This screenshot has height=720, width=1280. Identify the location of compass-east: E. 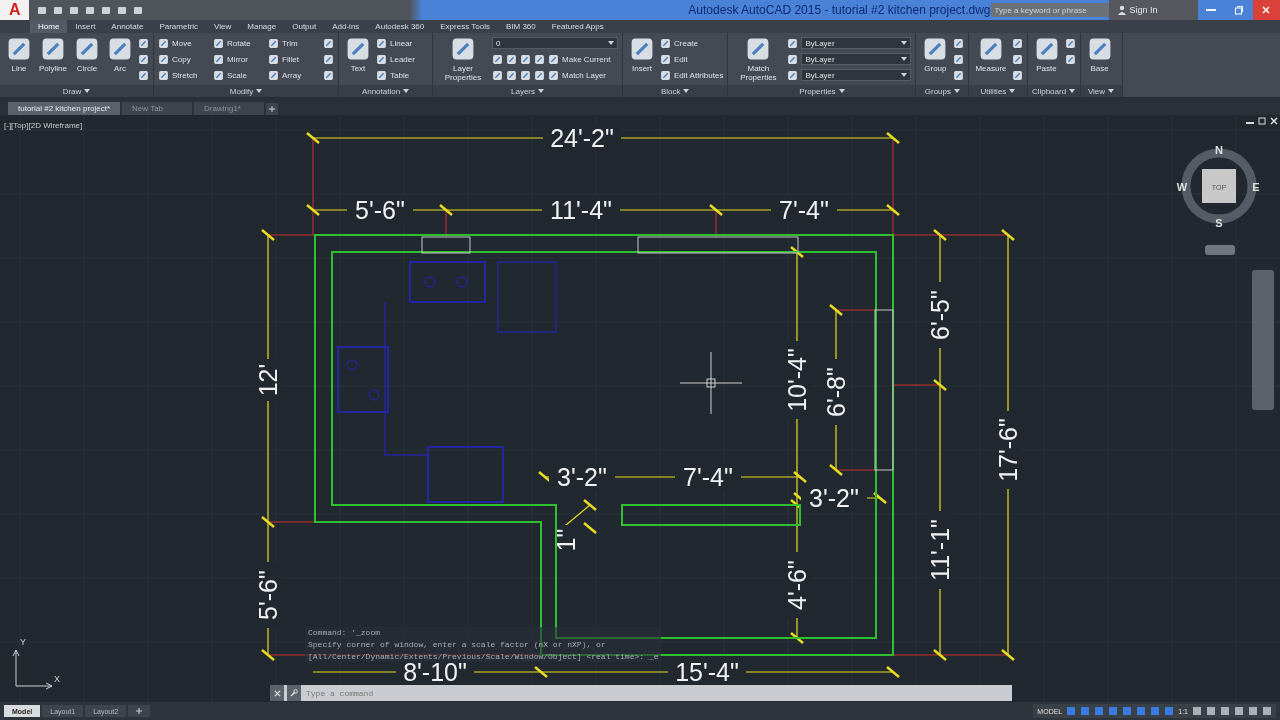
(1256, 187).